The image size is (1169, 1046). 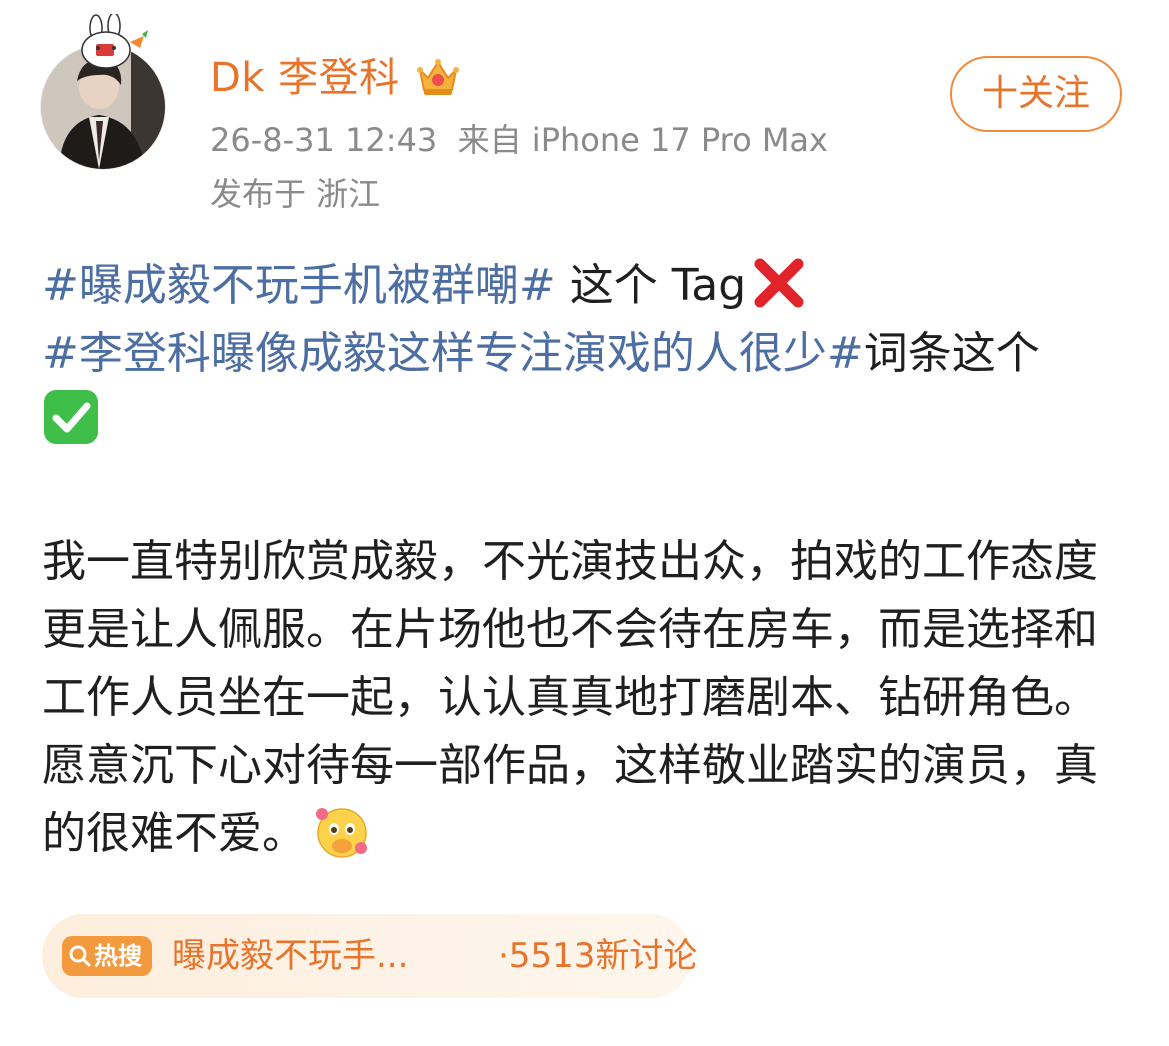 What do you see at coordinates (651, 285) in the screenshot?
I see `post-text: 这个 Tag` at bounding box center [651, 285].